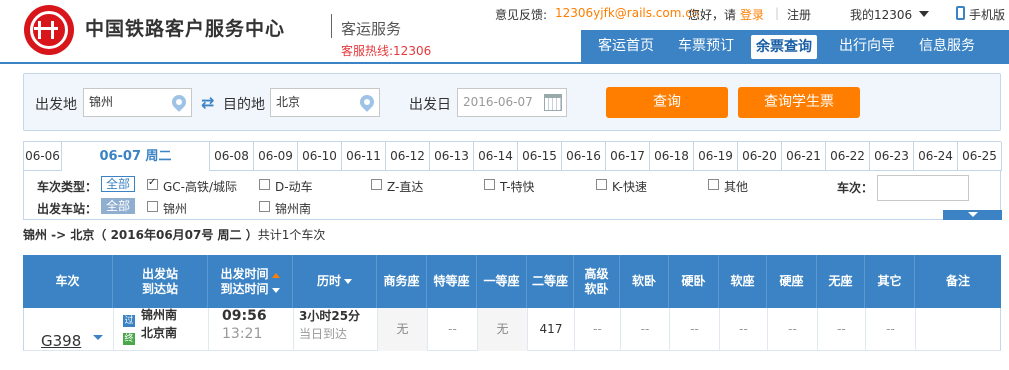  Describe the element at coordinates (328, 281) in the screenshot. I see `col-duration-label: 历时` at that location.